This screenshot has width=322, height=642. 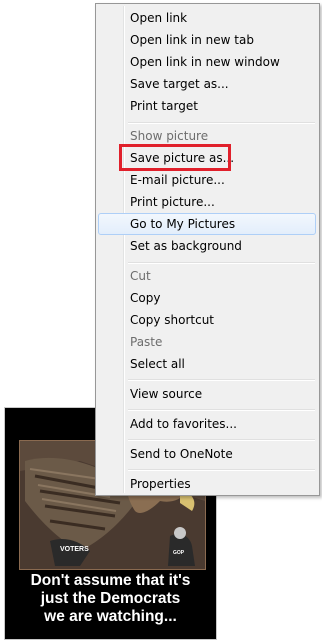 I want to click on highlight-annotation-box, so click(x=175, y=157).